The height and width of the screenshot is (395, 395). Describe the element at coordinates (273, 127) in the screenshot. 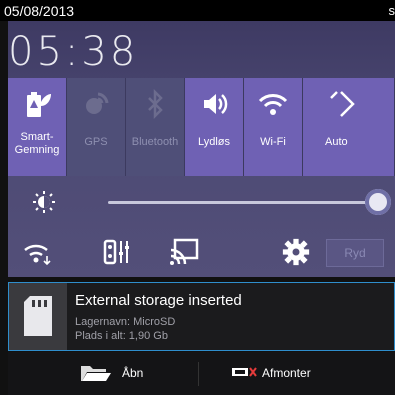

I see `toggle-wifi: Wi-Fi` at that location.